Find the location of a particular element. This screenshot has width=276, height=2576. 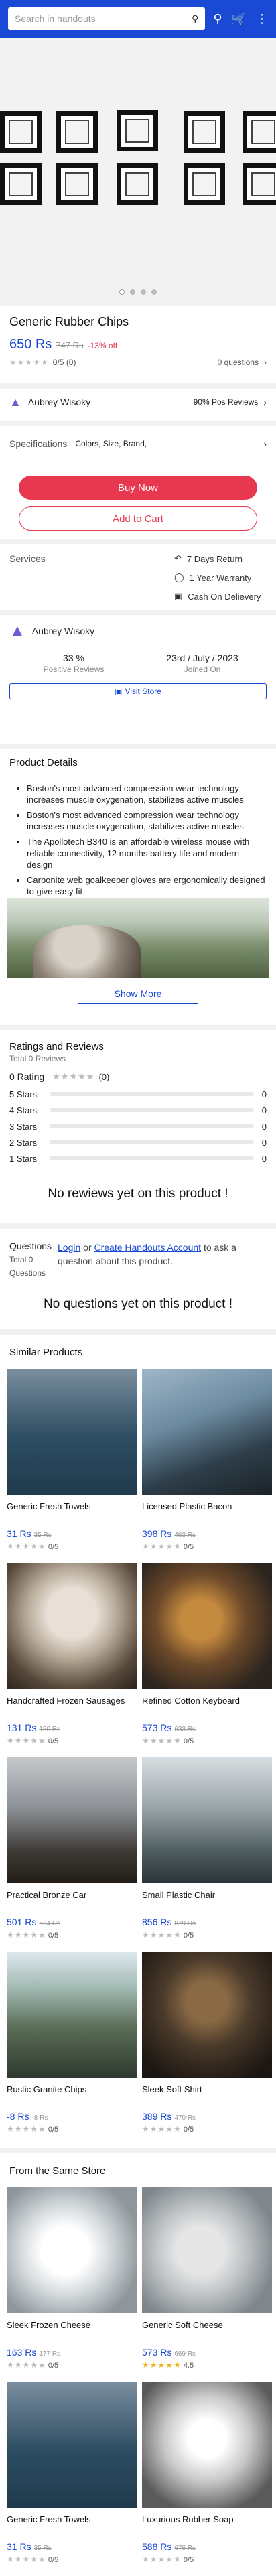

share-icon: ⚲ is located at coordinates (217, 19).